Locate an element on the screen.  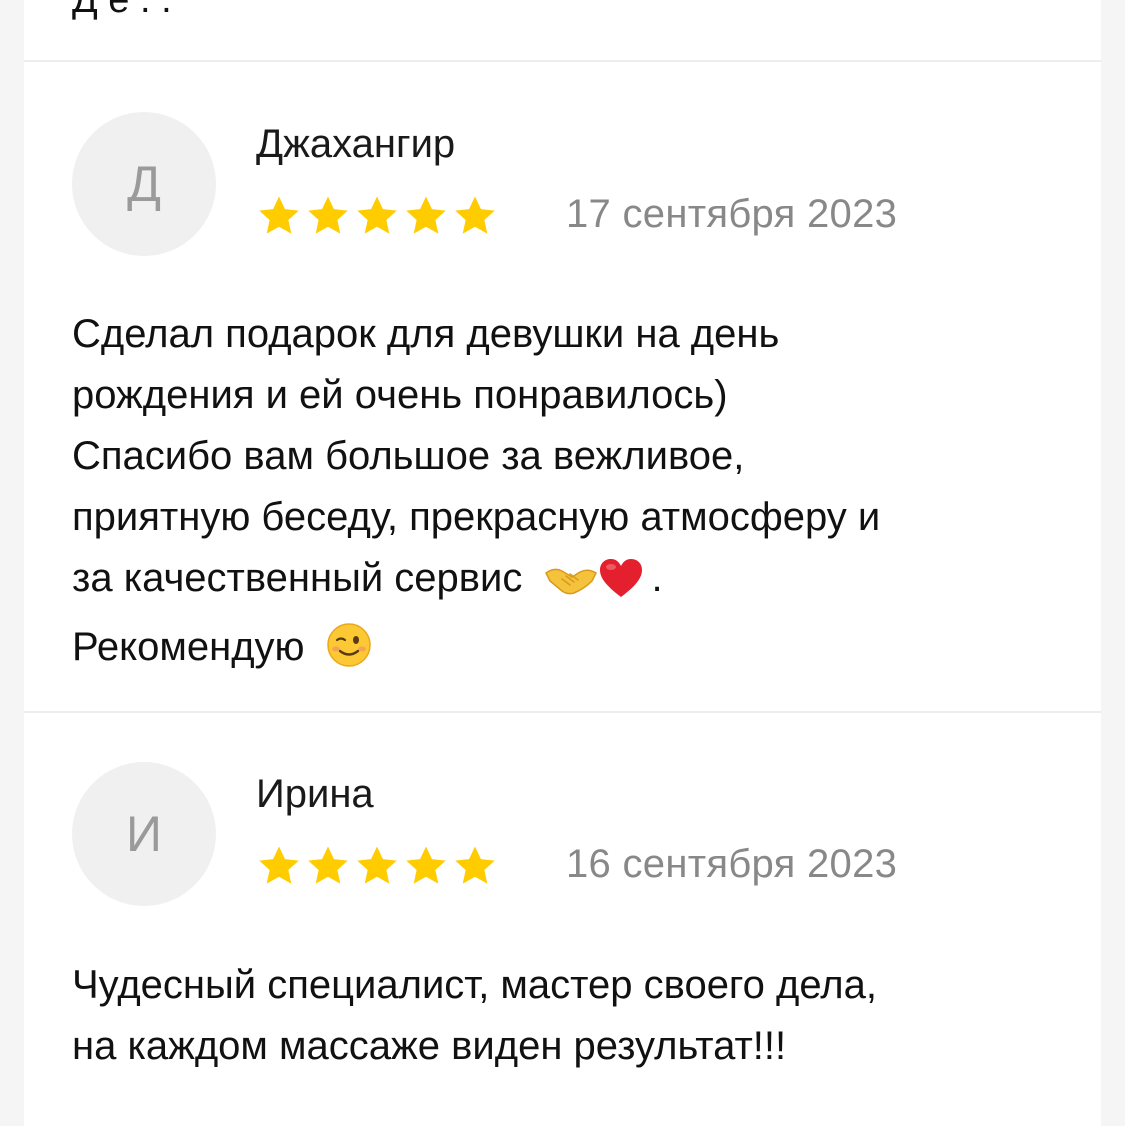
review-text-line: на каждом массаже виден результат!!! is located at coordinates (429, 1046).